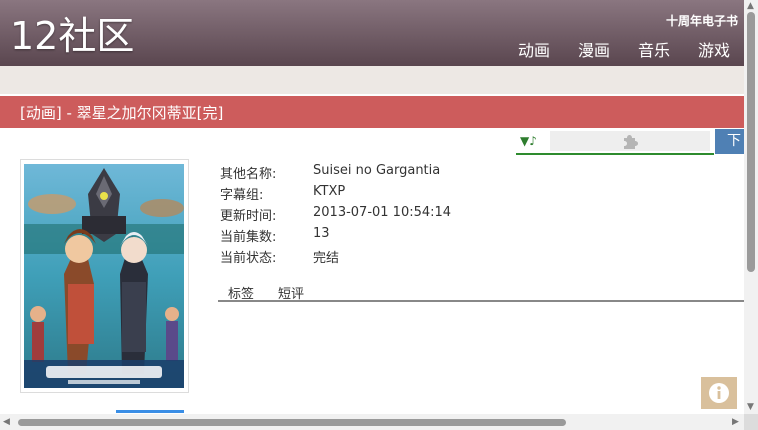  What do you see at coordinates (654, 49) in the screenshot?
I see `nav-item-music: 音乐` at bounding box center [654, 49].